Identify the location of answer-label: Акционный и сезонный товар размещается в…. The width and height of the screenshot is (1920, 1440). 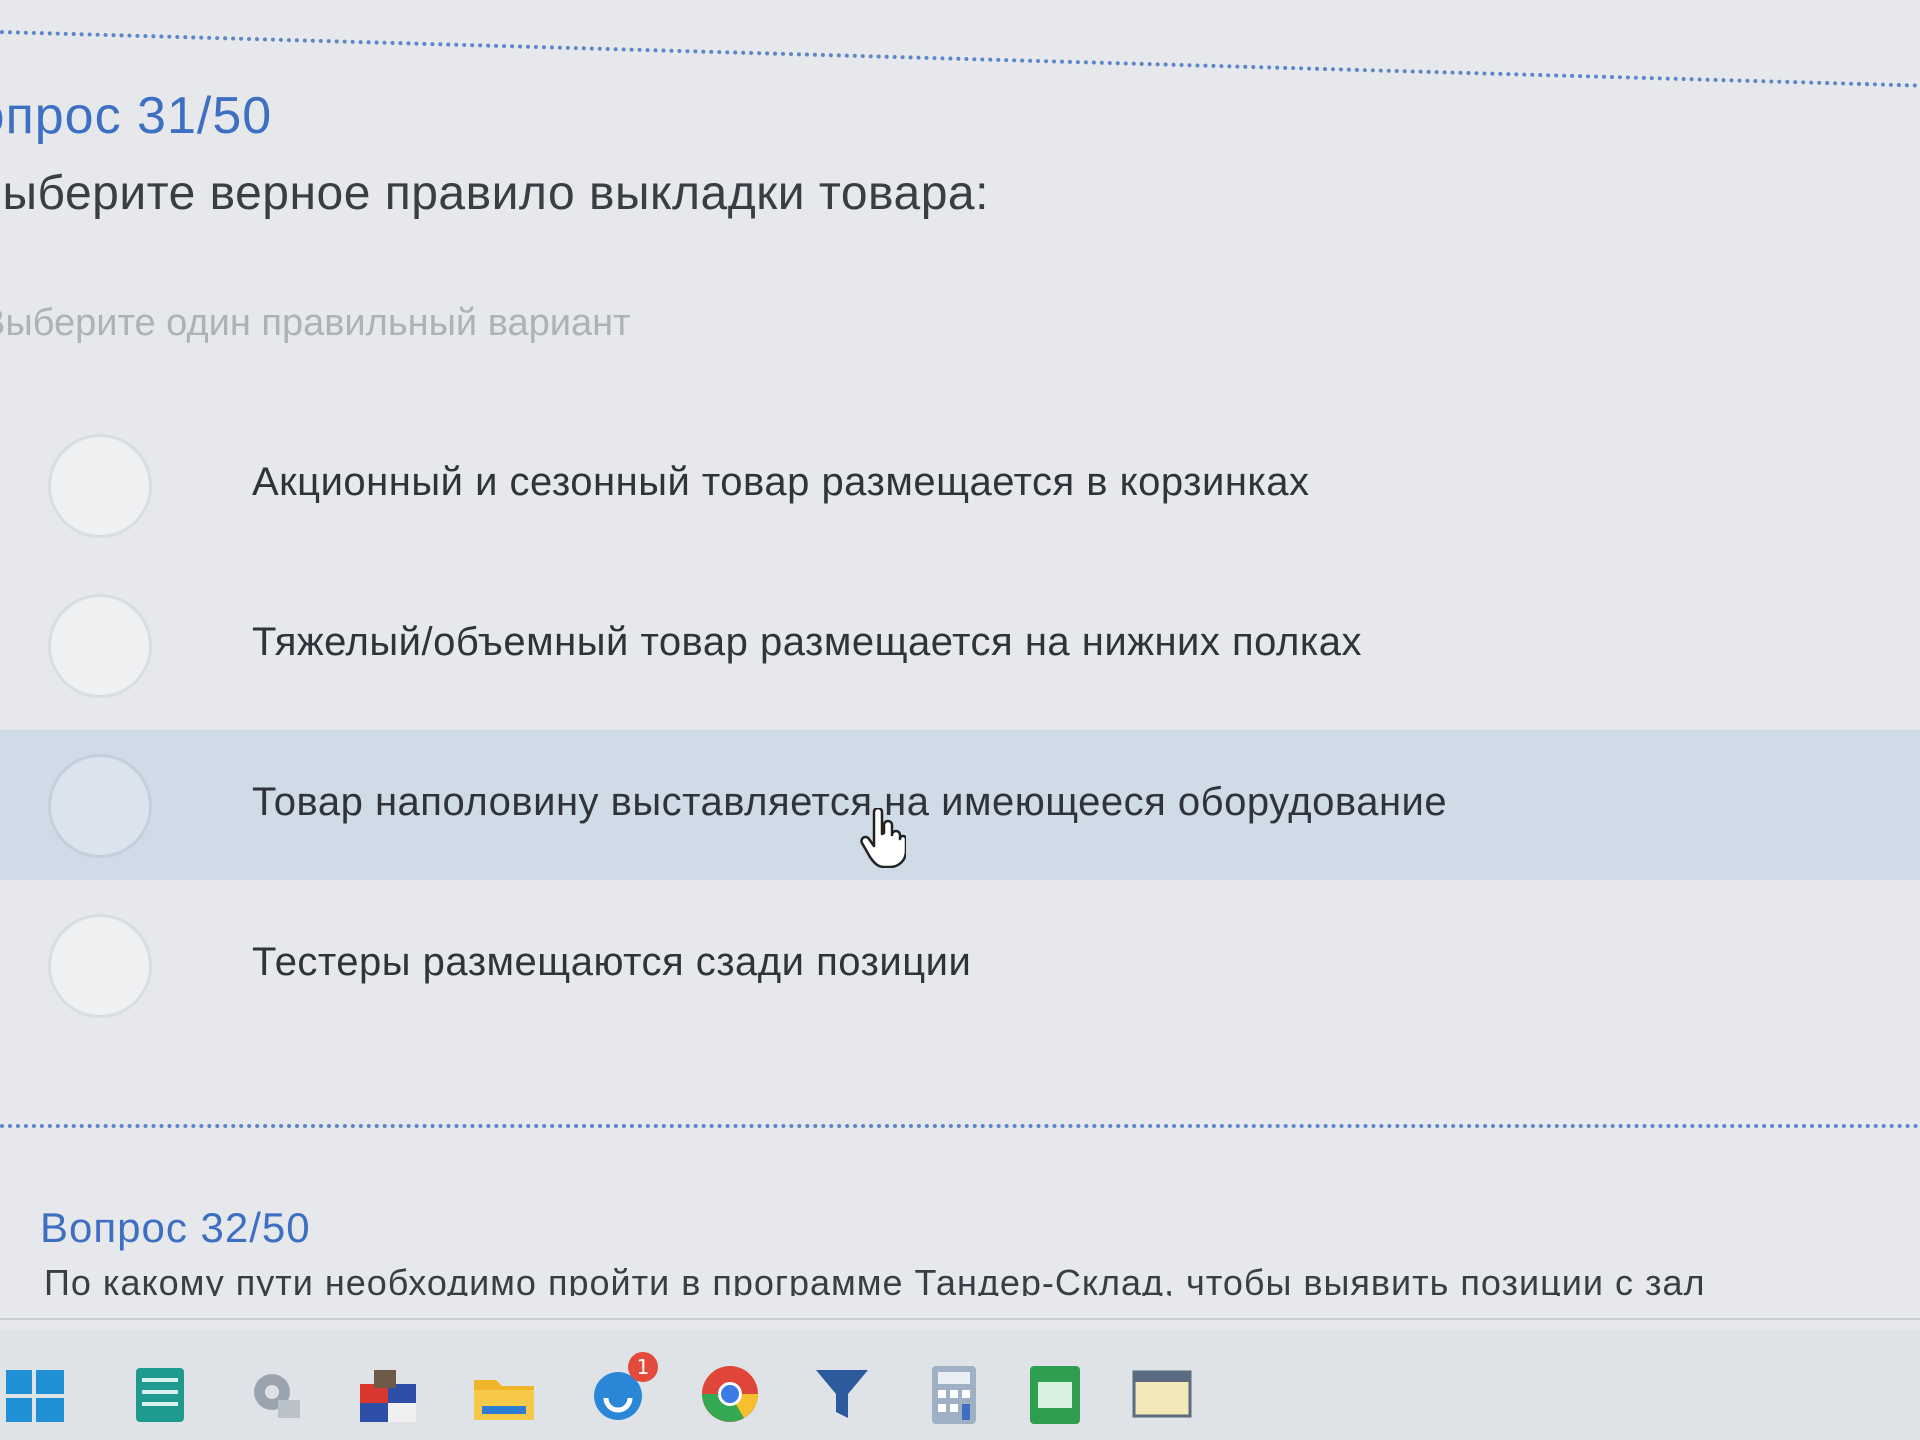
(781, 482).